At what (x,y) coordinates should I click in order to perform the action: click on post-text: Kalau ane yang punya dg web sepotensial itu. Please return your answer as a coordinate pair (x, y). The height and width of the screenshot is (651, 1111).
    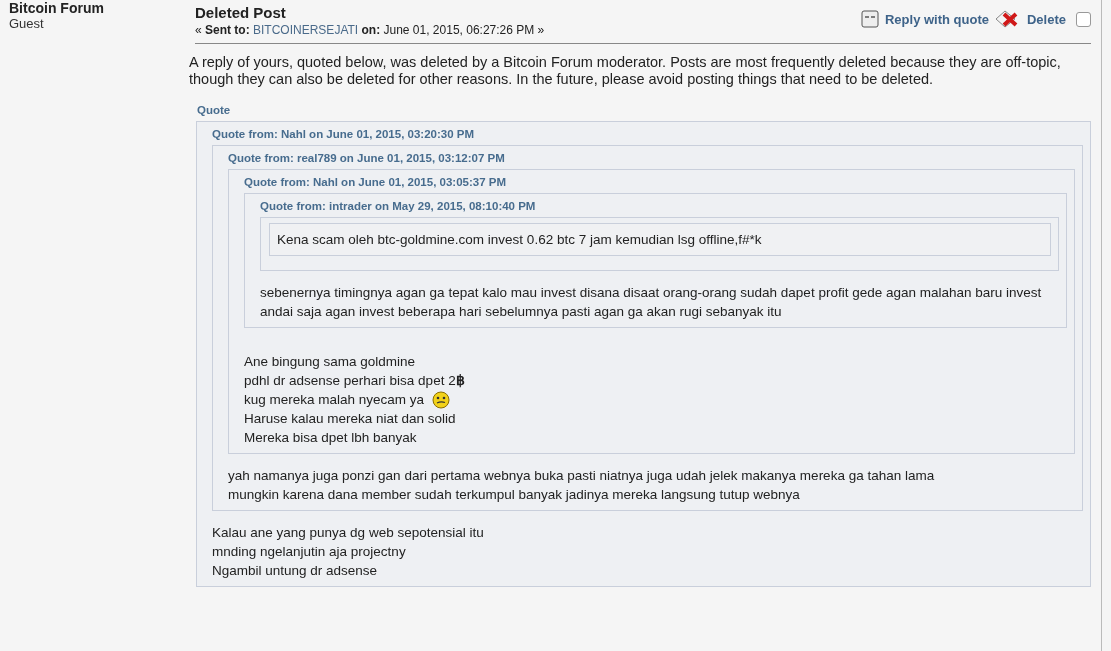
    Looking at the image, I should click on (348, 533).